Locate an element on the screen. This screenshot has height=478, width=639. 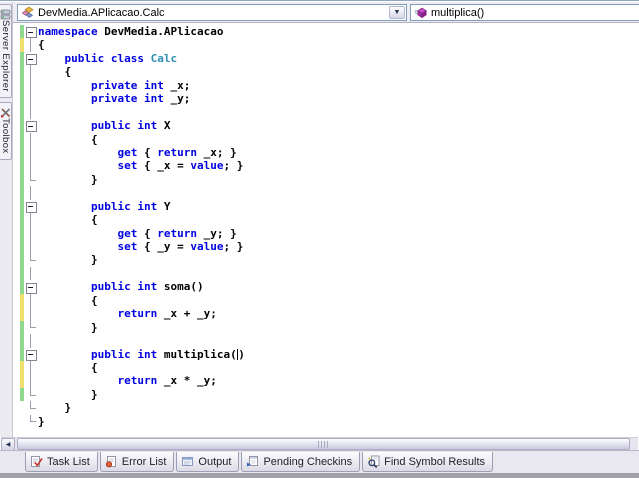
code-line: namespace DevMedia.APlicacao is located at coordinates (326, 32).